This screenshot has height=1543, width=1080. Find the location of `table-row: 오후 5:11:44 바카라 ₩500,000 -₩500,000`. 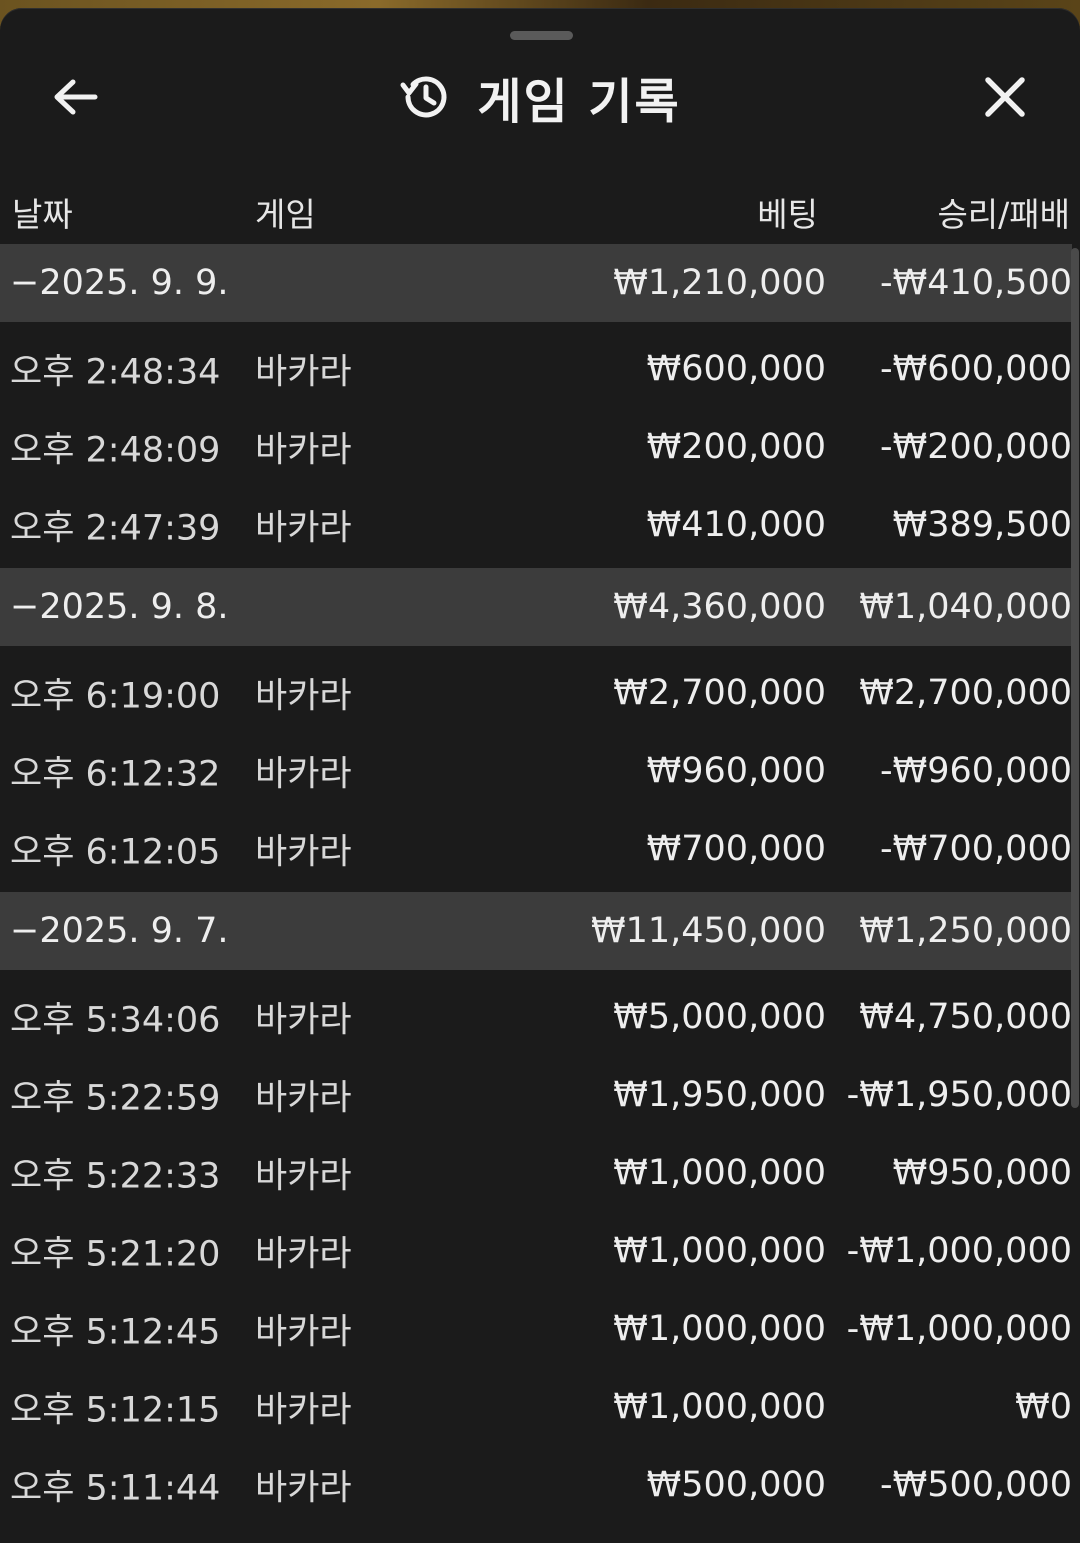

table-row: 오후 5:11:44 바카라 ₩500,000 -₩500,000 is located at coordinates (536, 1485).